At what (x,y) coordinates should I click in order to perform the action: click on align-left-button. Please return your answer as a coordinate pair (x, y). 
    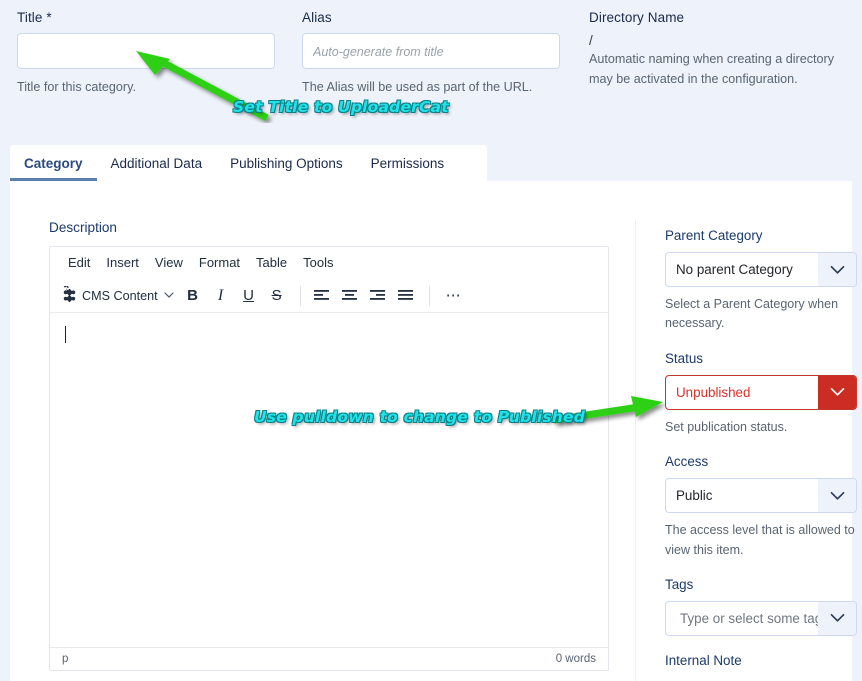
    Looking at the image, I should click on (322, 296).